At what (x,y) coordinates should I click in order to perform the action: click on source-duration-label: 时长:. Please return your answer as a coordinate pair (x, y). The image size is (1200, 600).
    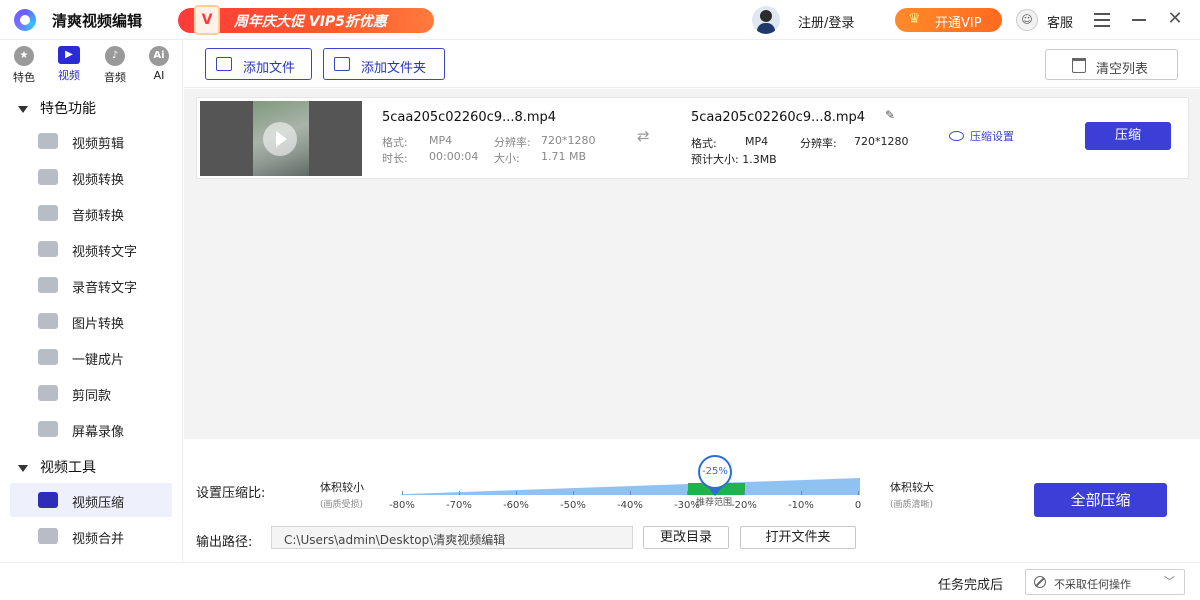
    Looking at the image, I should click on (395, 158).